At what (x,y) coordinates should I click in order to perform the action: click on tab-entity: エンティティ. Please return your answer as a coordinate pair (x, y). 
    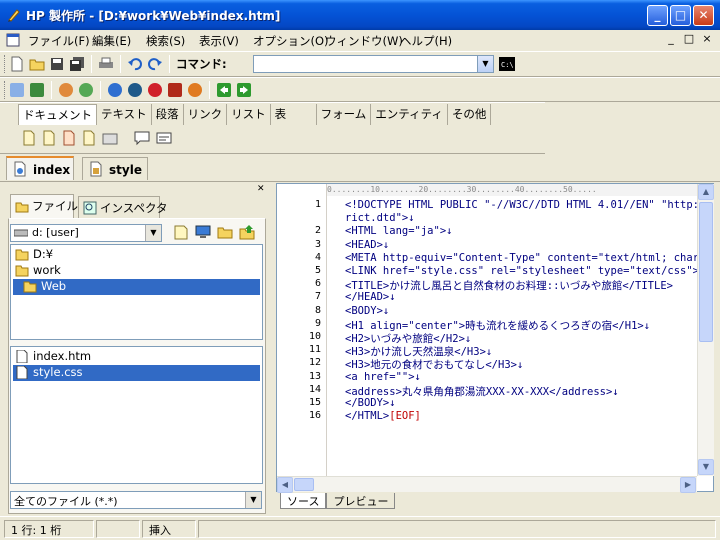
    Looking at the image, I should click on (409, 114).